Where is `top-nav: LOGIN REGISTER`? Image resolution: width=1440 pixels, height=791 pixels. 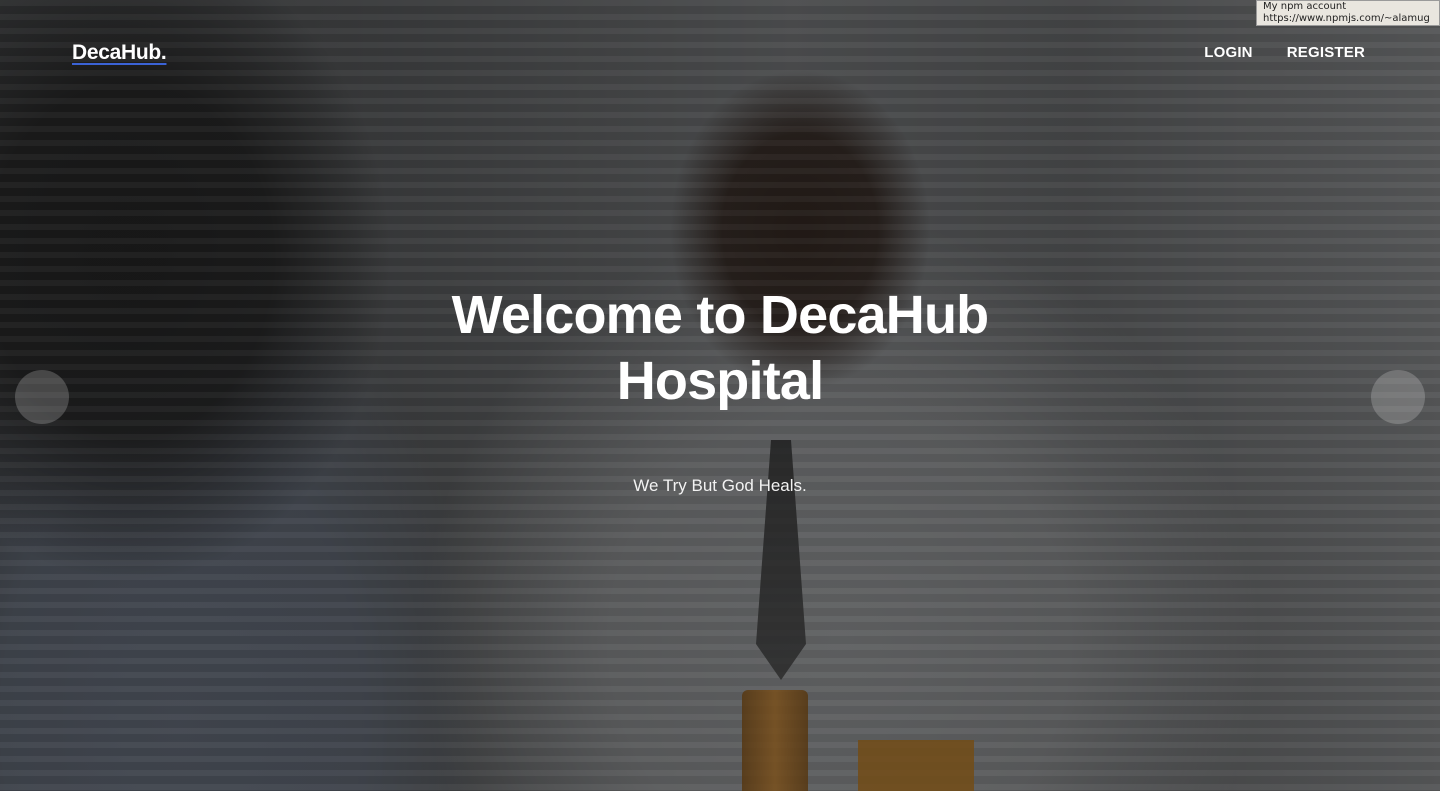 top-nav: LOGIN REGISTER is located at coordinates (1284, 52).